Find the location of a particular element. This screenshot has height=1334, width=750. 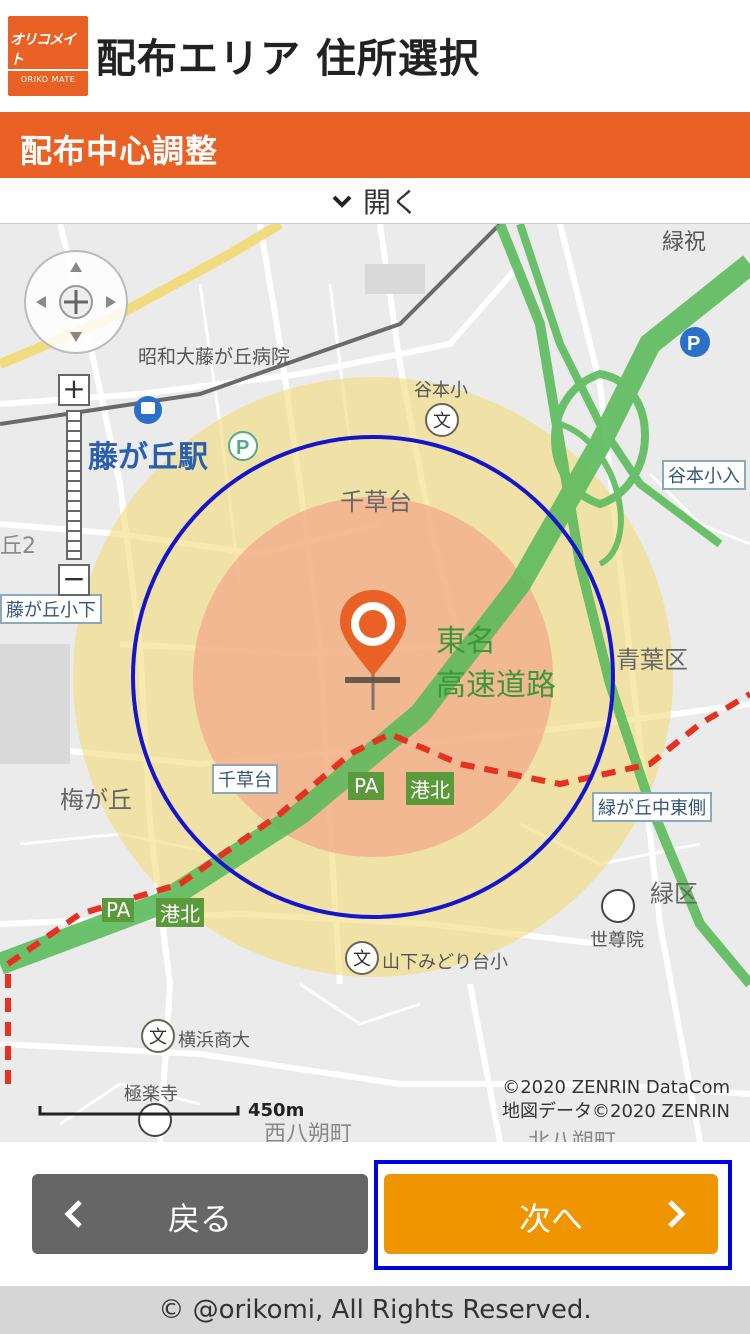

map-label-kitahassaku: 北八朔町 is located at coordinates (572, 1133).